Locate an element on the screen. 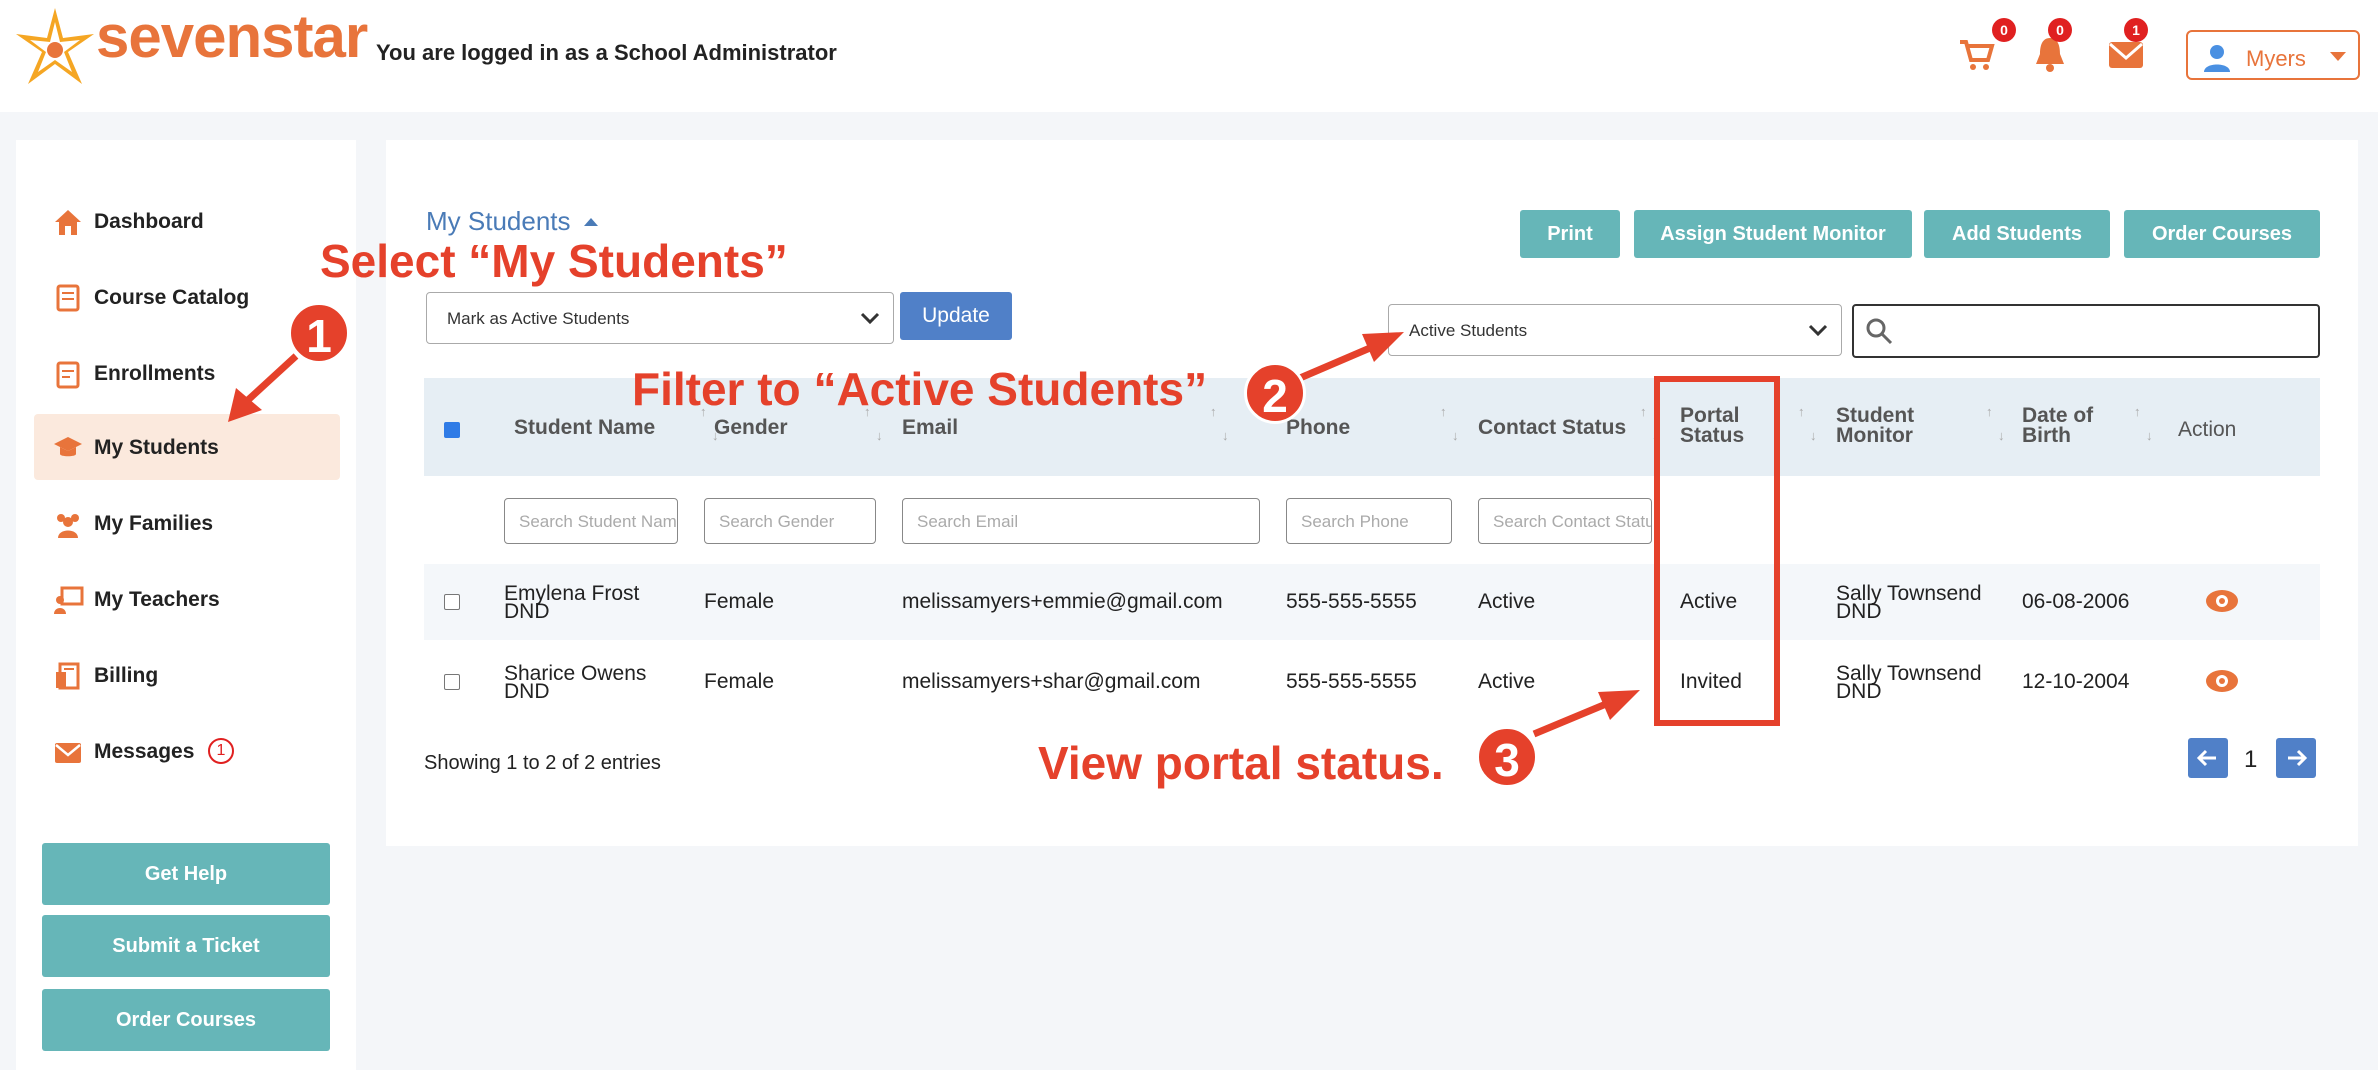 The height and width of the screenshot is (1070, 2378). annotation-step-1-text: Select “My Students” is located at coordinates (554, 261).